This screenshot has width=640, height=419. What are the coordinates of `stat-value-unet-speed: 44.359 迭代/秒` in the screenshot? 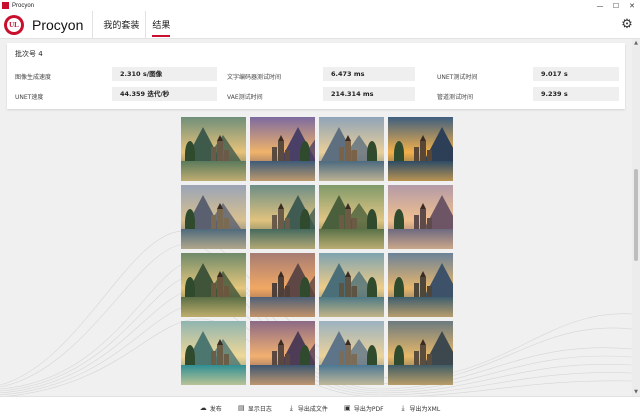 It's located at (164, 94).